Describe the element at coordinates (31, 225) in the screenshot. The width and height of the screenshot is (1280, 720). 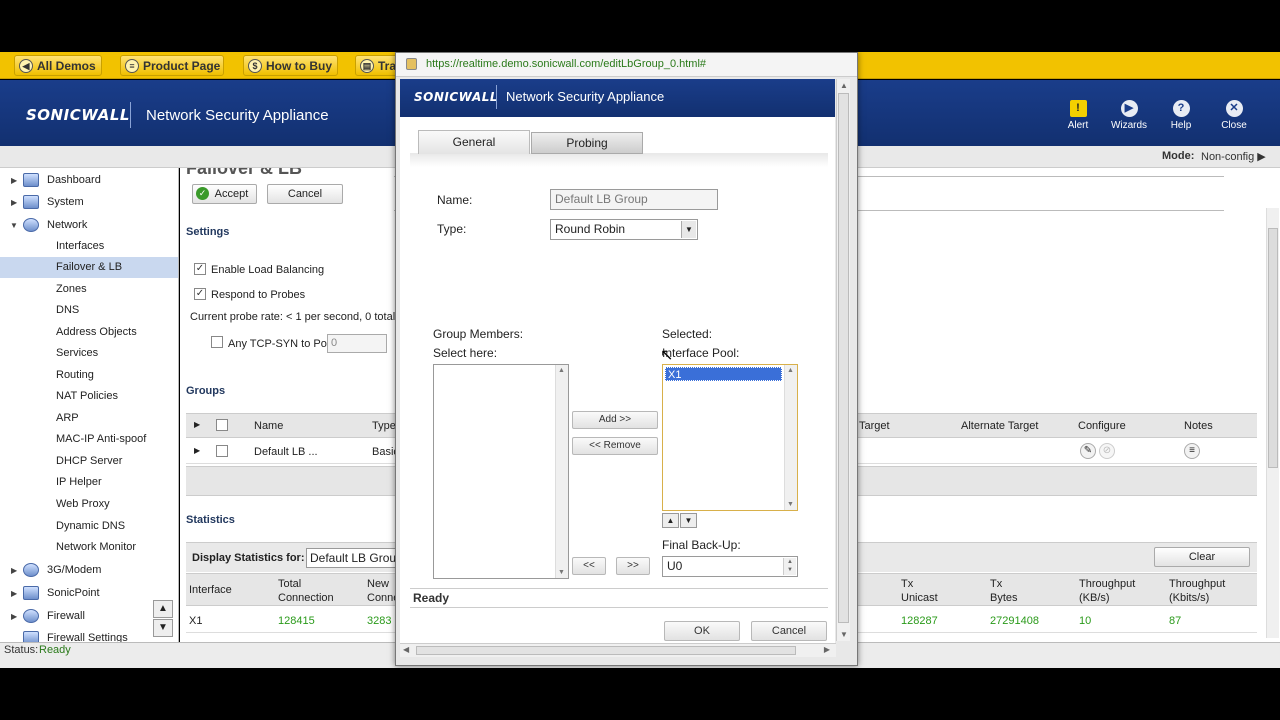
I see `globe-icon` at that location.